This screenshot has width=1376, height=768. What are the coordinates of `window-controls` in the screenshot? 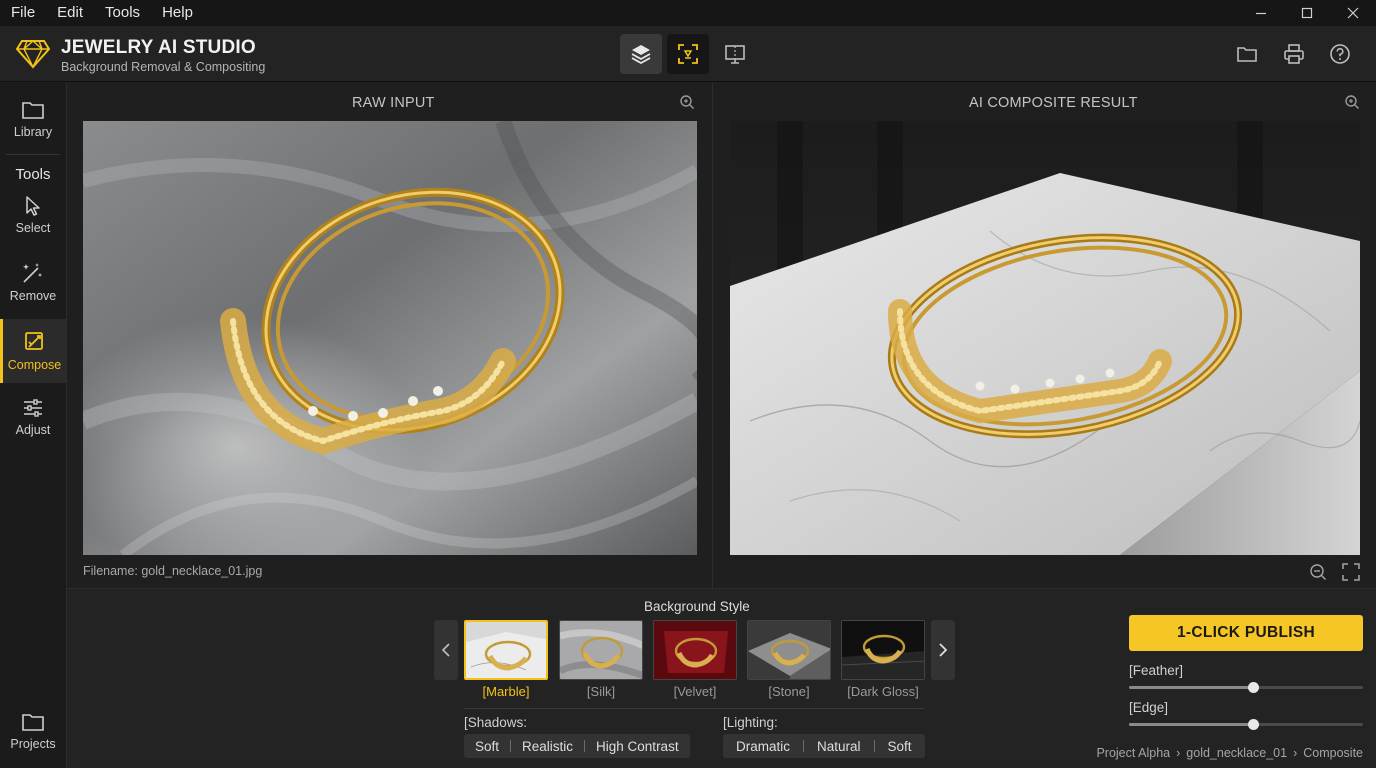 It's located at (1307, 13).